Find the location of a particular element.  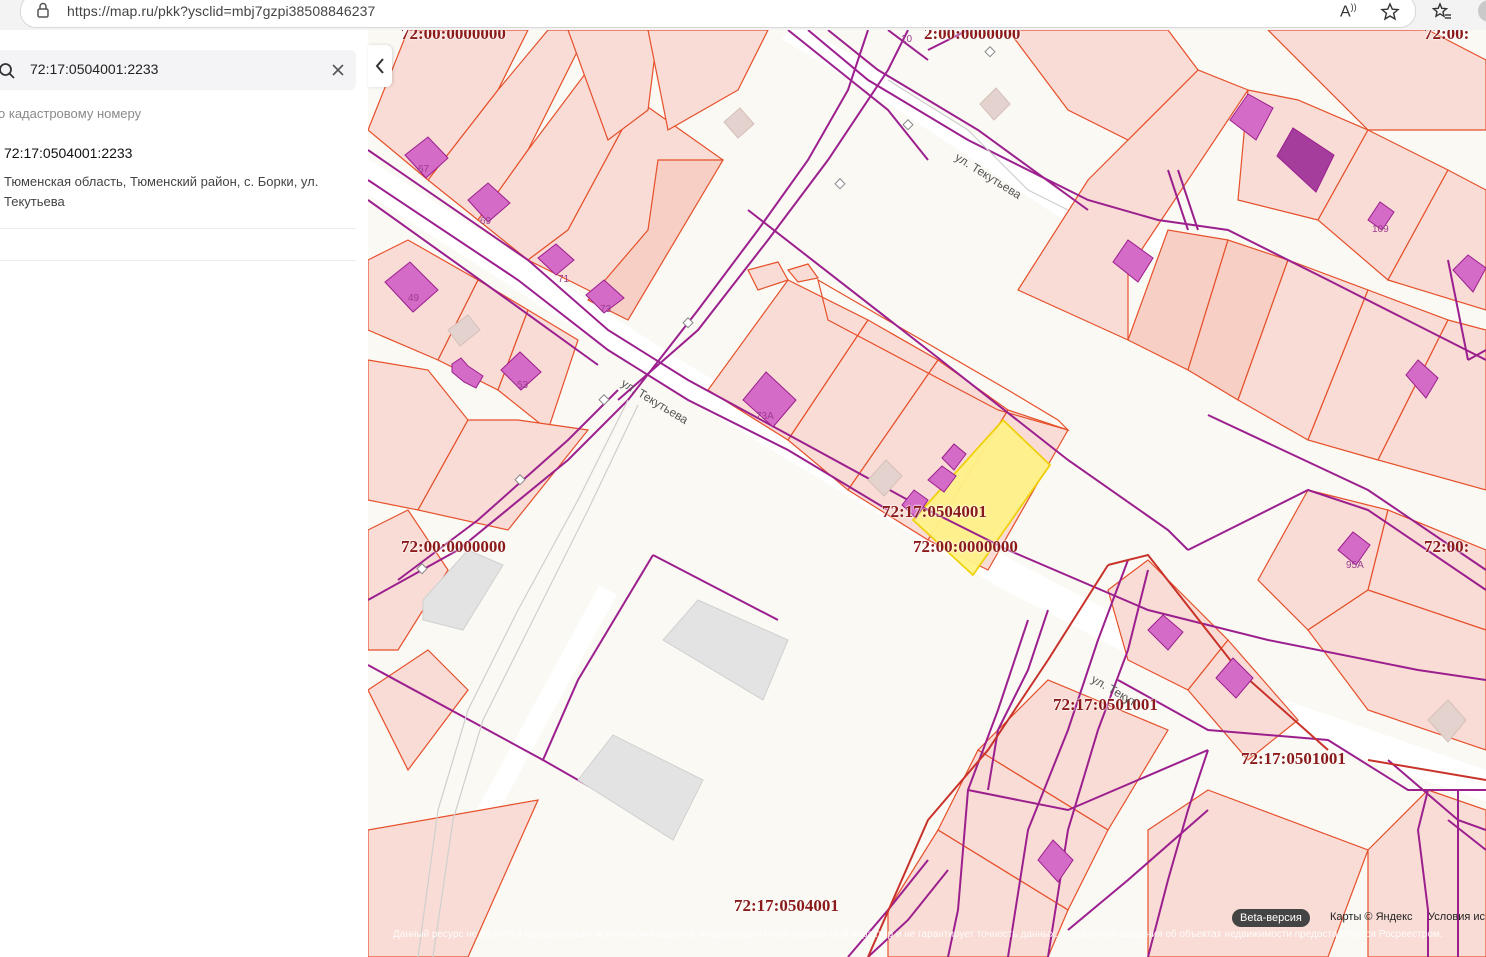

divider is located at coordinates (178, 260).